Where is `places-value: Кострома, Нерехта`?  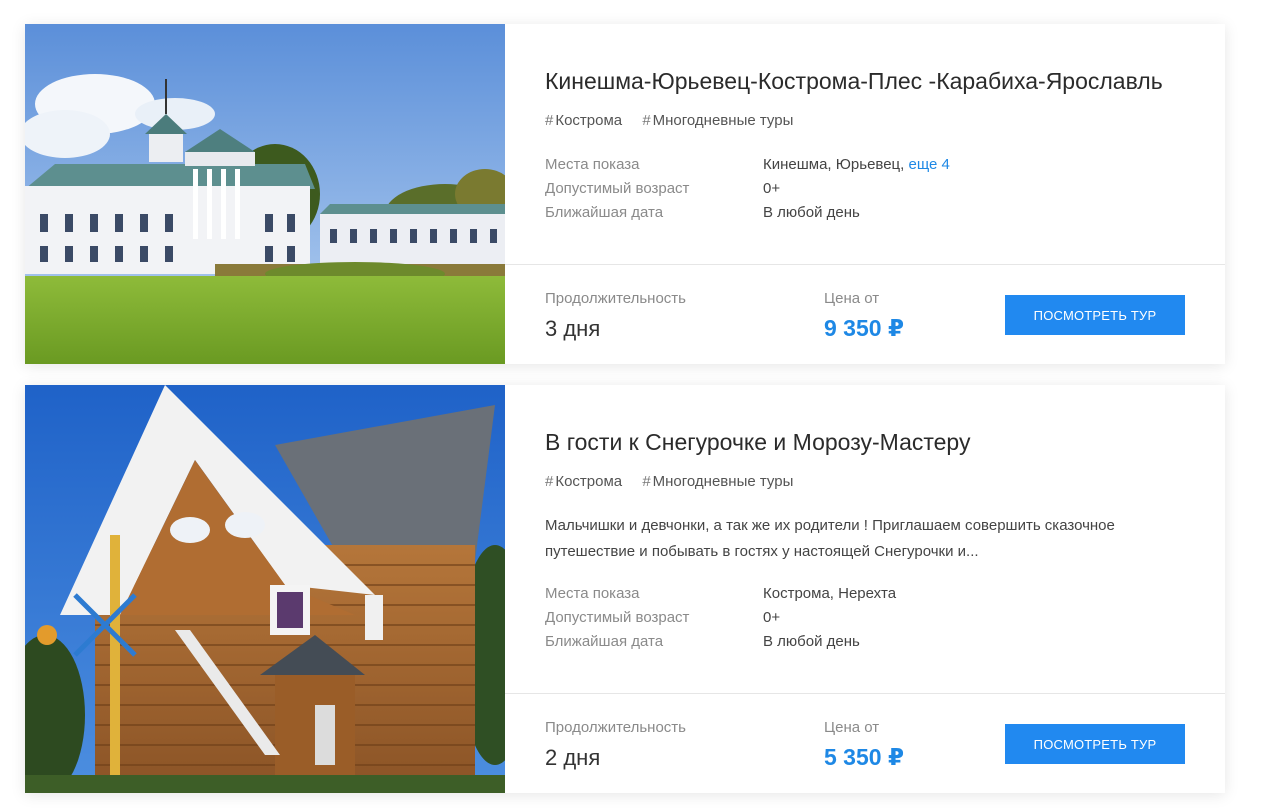 places-value: Кострома, Нерехта is located at coordinates (830, 593).